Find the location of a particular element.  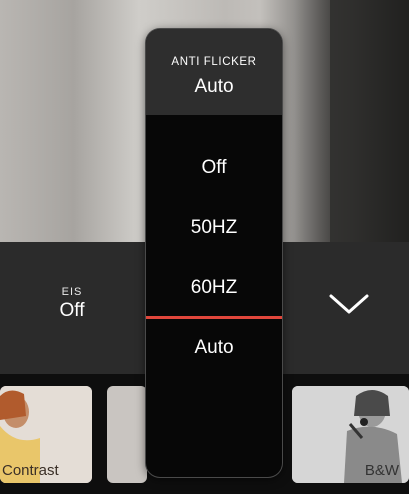

anti-flicker-option-off: Off is located at coordinates (214, 168).